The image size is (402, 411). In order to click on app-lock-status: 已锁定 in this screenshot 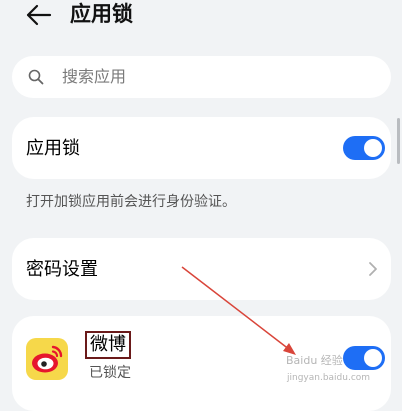, I will do `click(110, 373)`.